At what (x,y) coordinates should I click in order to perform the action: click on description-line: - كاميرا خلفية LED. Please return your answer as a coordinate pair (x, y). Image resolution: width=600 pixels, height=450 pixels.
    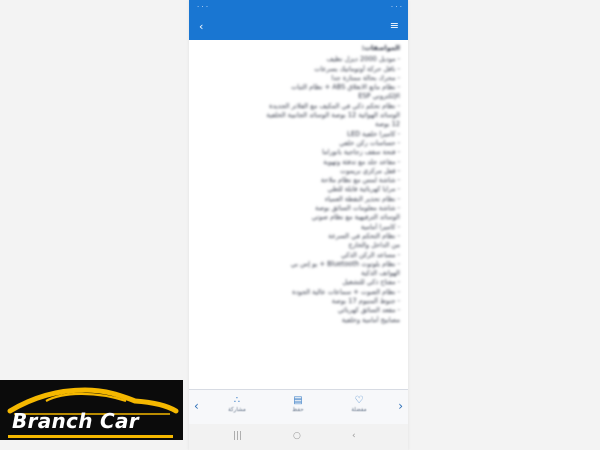
    Looking at the image, I should click on (373, 133).